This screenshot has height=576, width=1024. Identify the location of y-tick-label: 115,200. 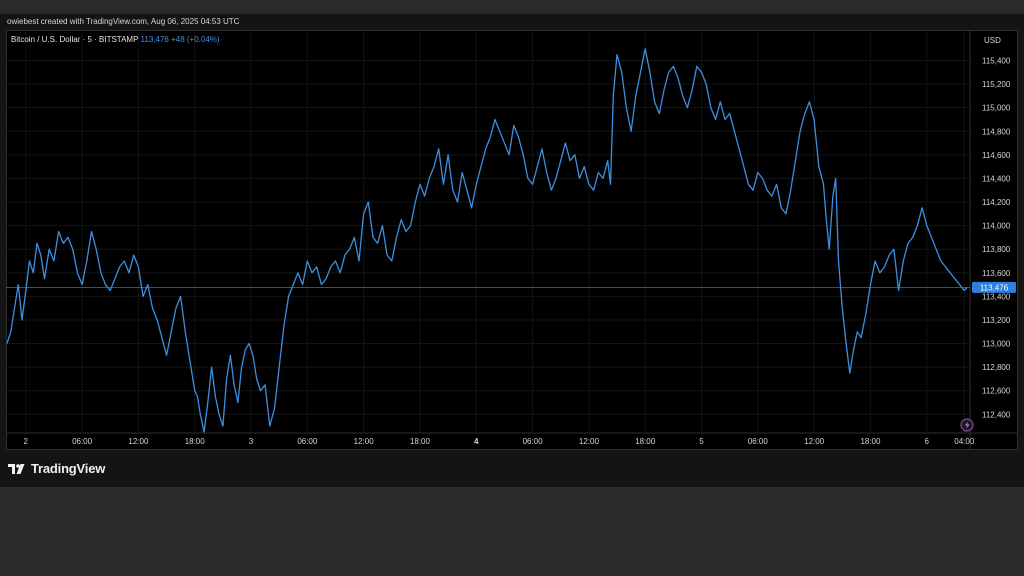
(996, 84).